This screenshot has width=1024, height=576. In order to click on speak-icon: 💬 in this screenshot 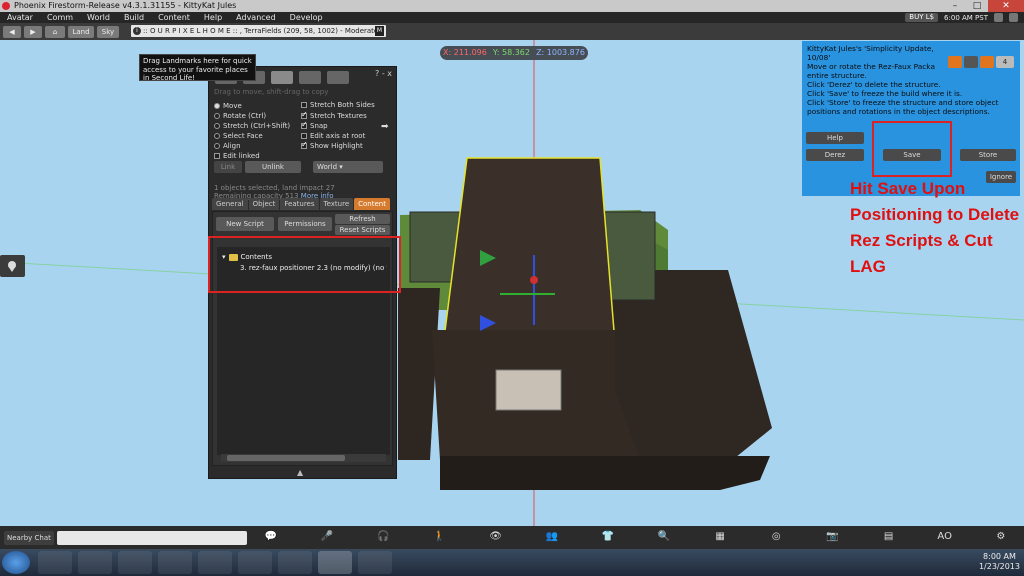, I will do `click(271, 537)`.